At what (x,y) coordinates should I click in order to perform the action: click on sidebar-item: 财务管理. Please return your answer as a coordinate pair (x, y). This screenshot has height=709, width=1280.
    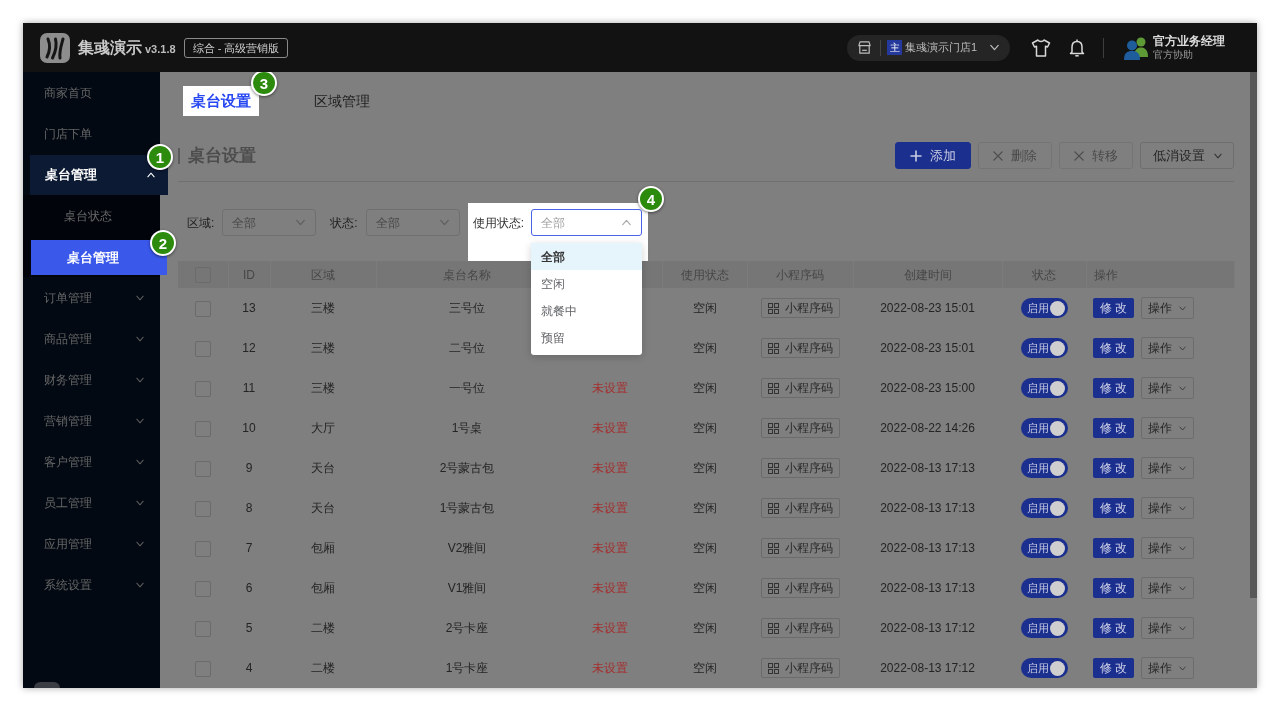
    Looking at the image, I should click on (91, 379).